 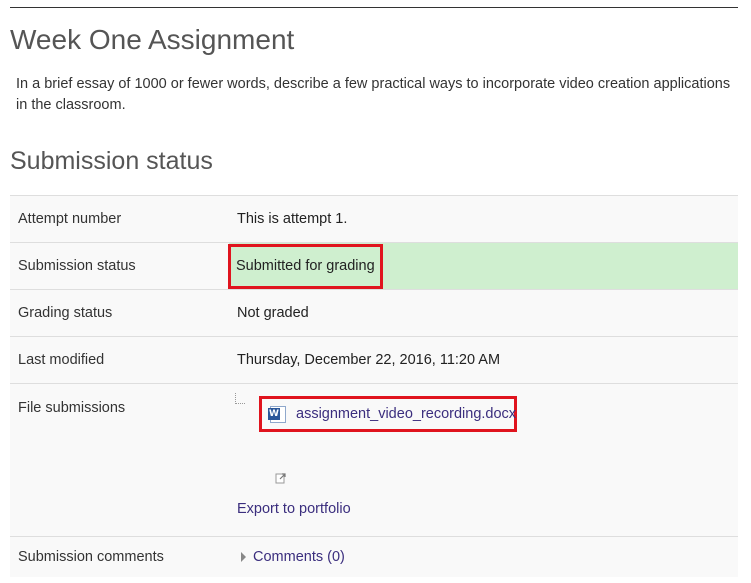 What do you see at coordinates (152, 39) in the screenshot?
I see `page-title: Week One Assignment` at bounding box center [152, 39].